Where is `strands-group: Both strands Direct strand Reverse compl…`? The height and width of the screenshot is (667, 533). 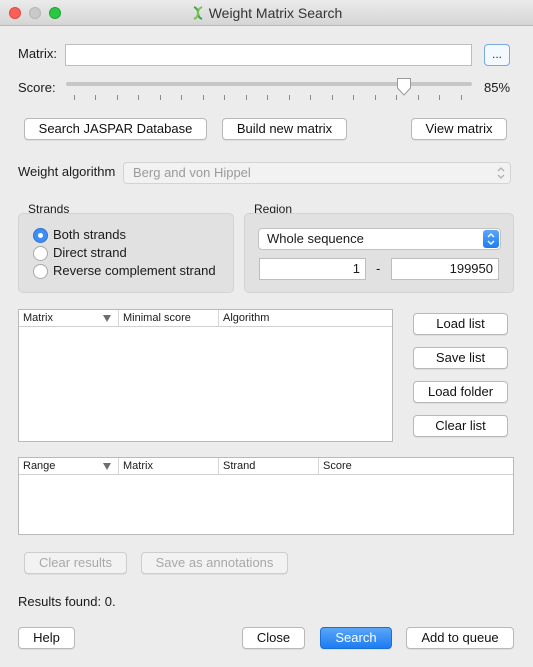
strands-group: Both strands Direct strand Reverse compl… is located at coordinates (126, 253).